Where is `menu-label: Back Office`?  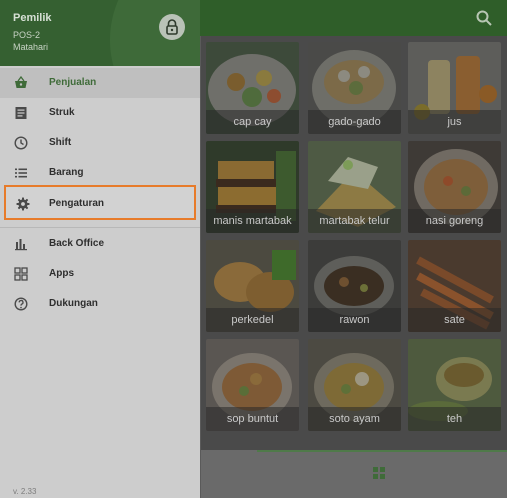
menu-label: Back Office is located at coordinates (77, 243).